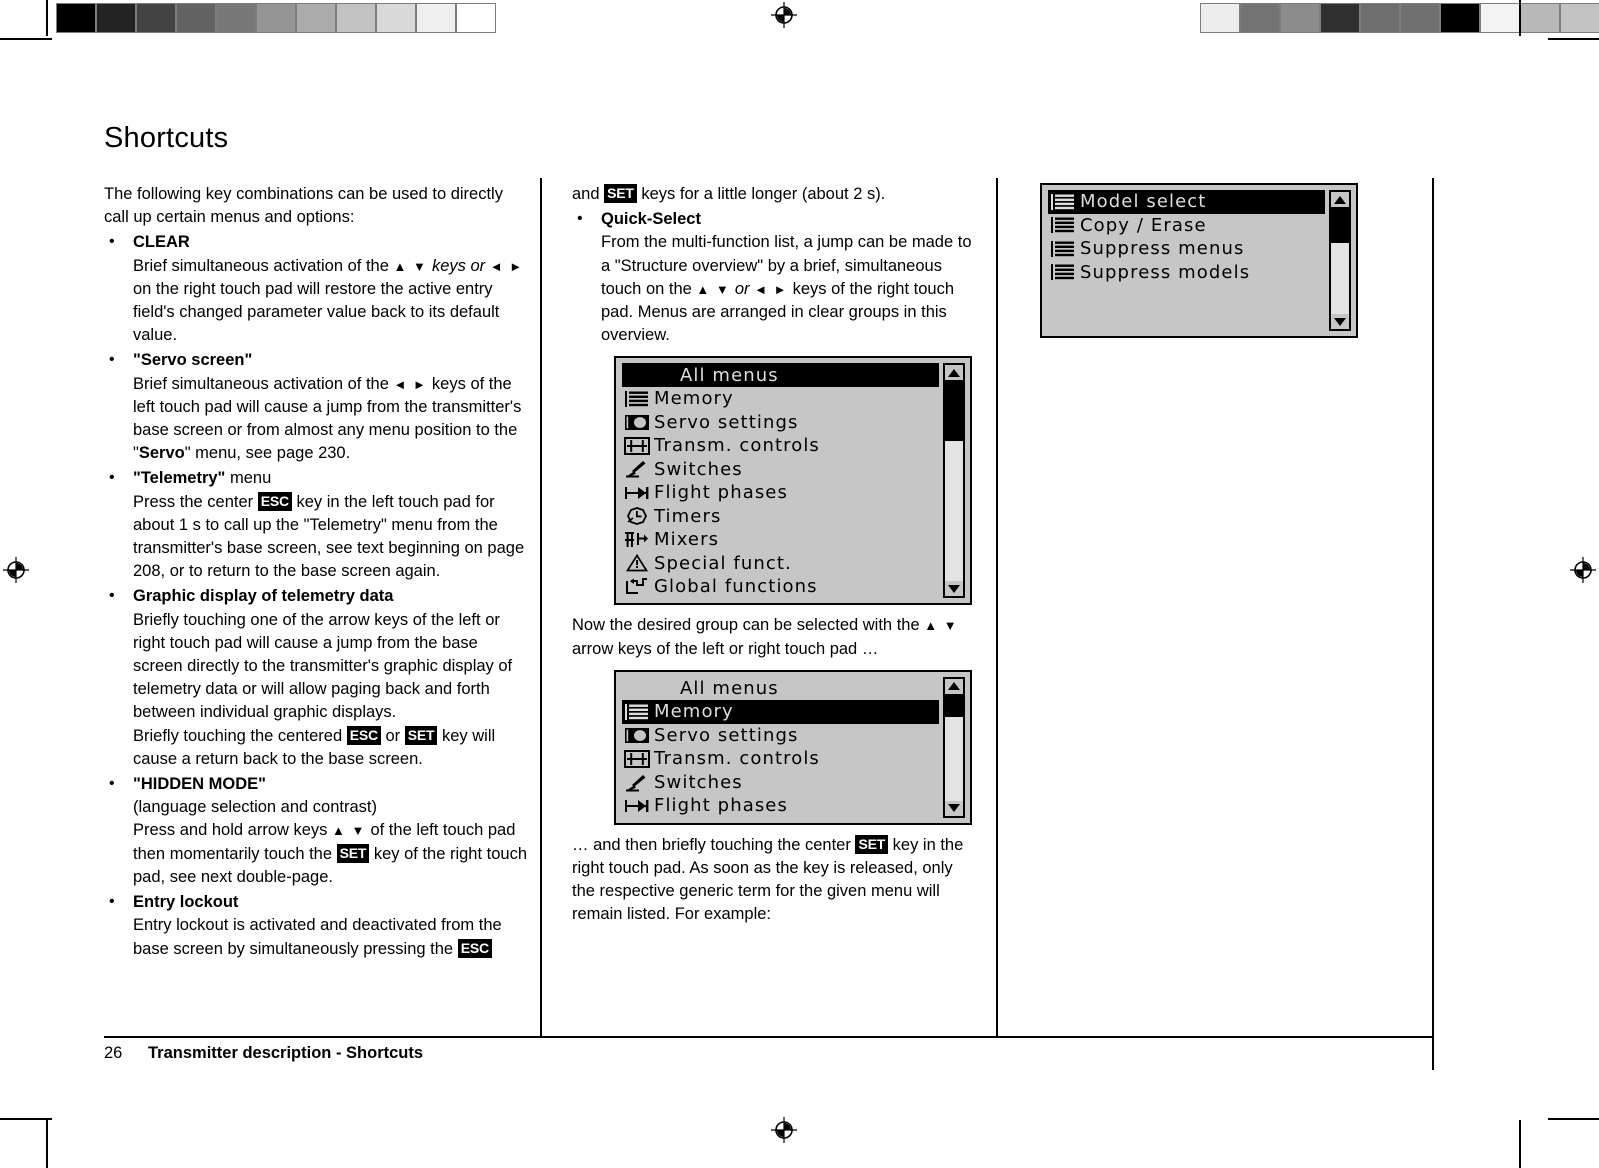 This screenshot has height=1168, width=1599. I want to click on lcd-menu-item: Timers, so click(780, 516).